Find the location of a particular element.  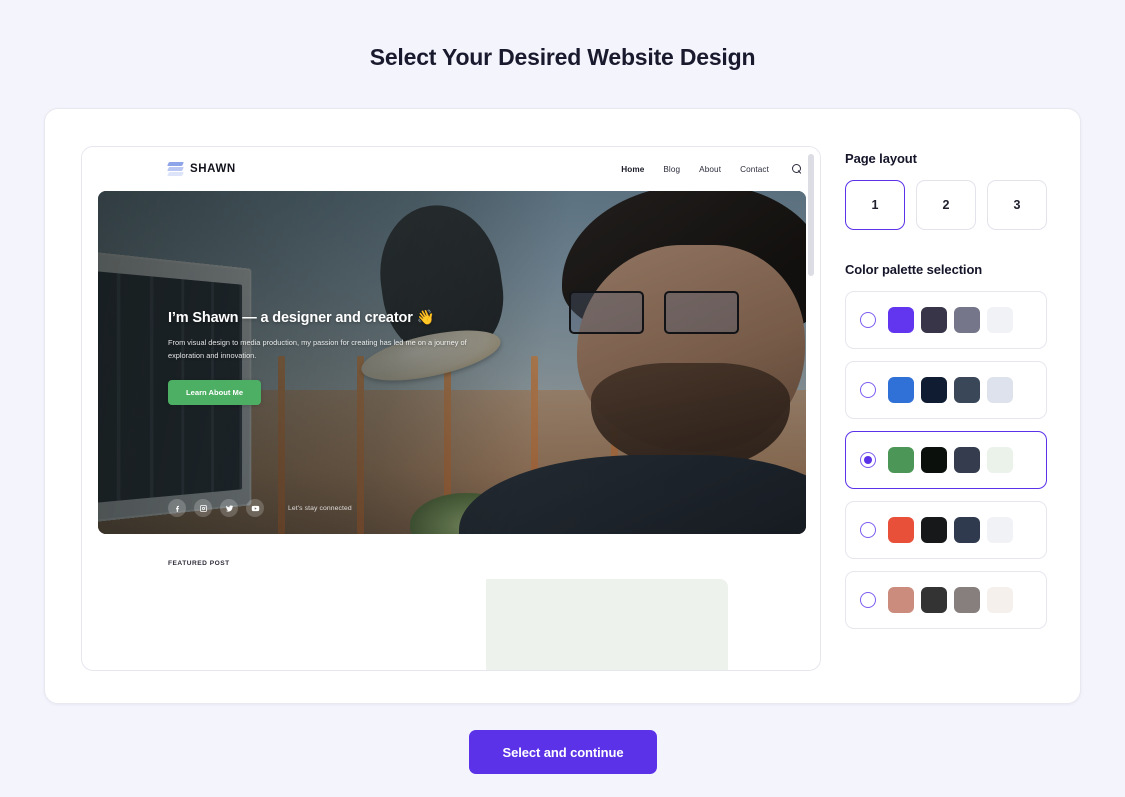

logo-icon is located at coordinates (175, 169).